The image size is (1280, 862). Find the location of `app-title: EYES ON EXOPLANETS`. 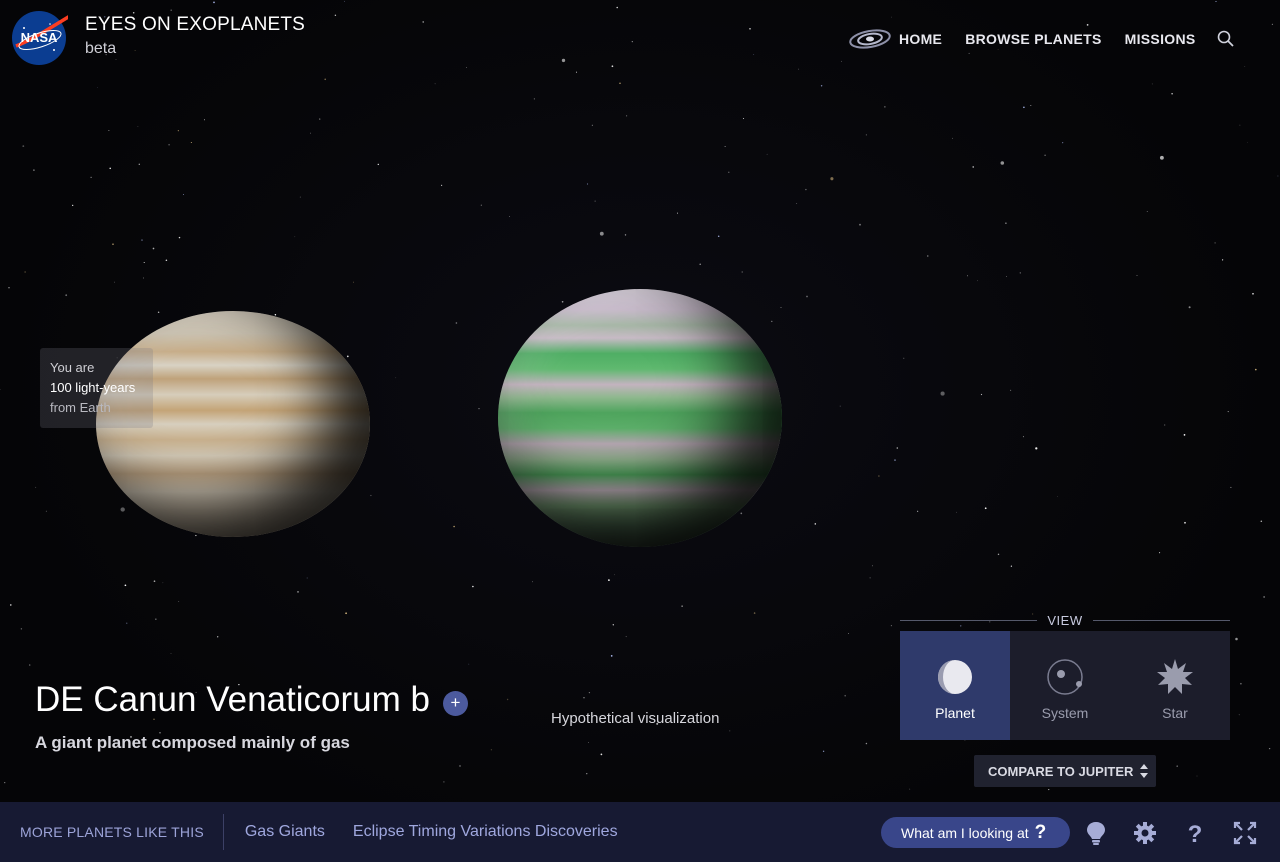

app-title: EYES ON EXOPLANETS is located at coordinates (195, 25).